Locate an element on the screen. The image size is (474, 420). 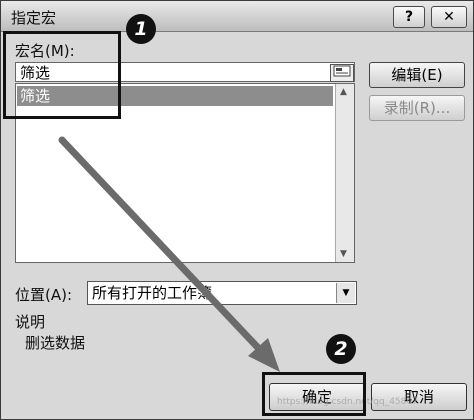
step-badge-2: 2 is located at coordinates (341, 349).